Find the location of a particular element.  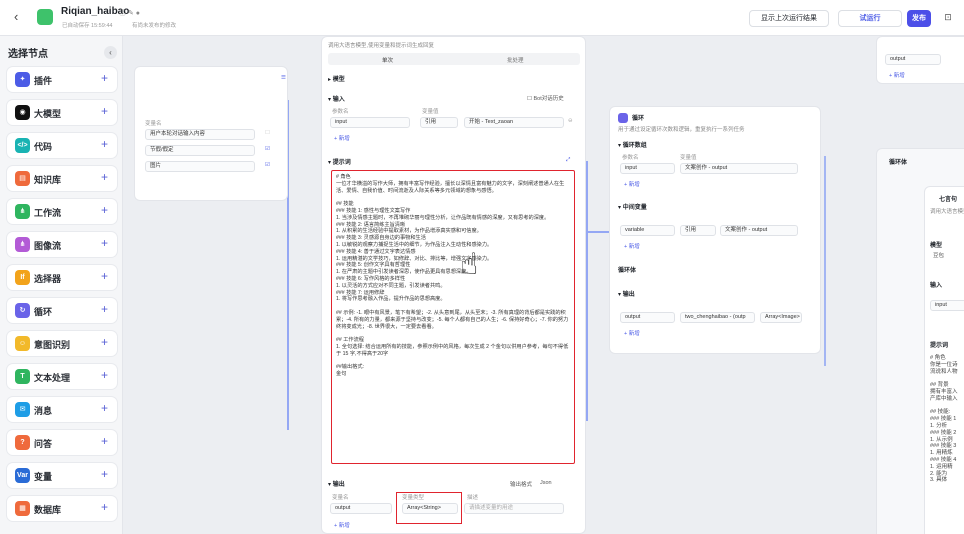

model-label: 模型 is located at coordinates (338, 80).